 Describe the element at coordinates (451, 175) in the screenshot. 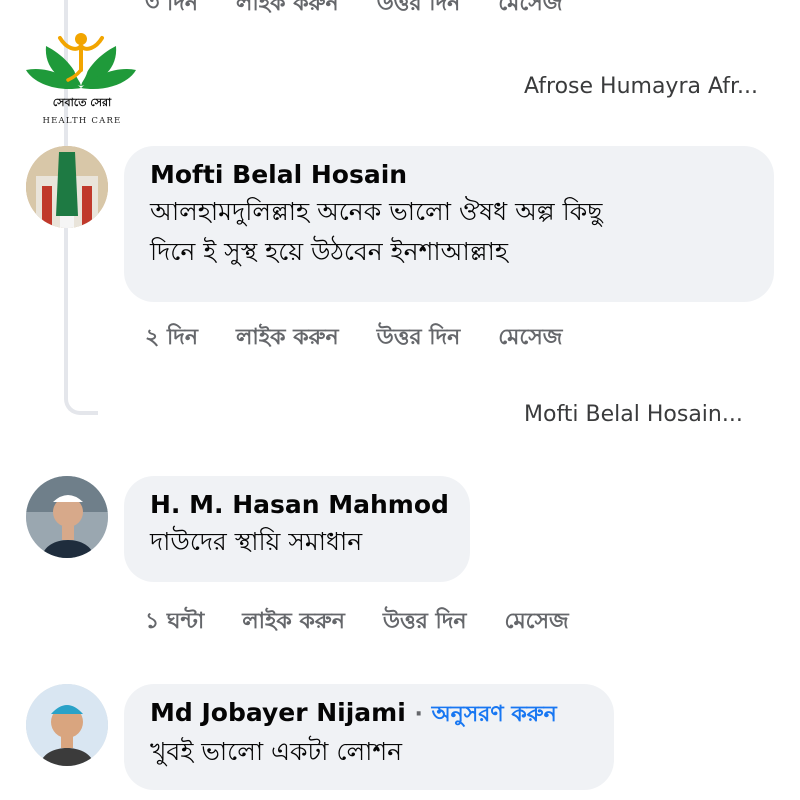

I see `comment-author: Mofti Belal Hosain` at that location.